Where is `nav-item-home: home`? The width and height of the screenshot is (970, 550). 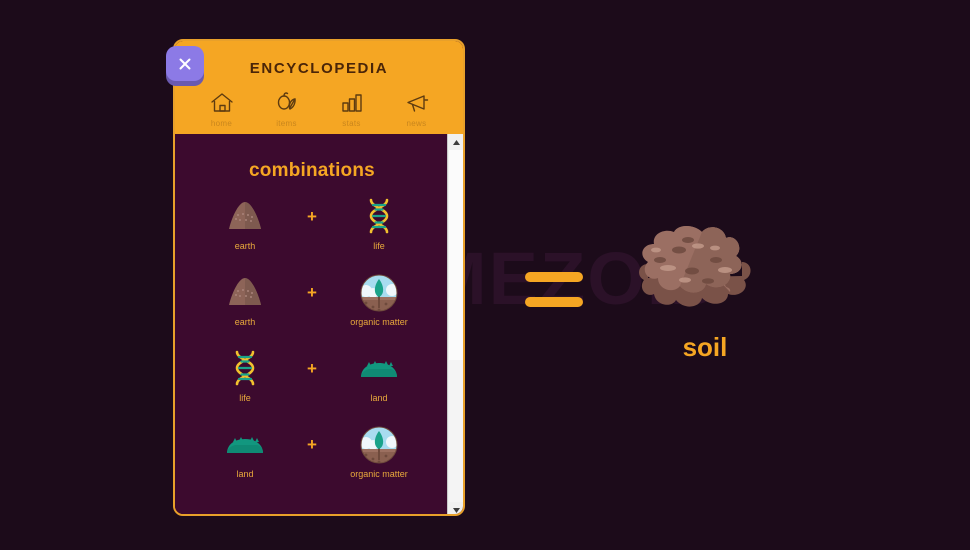 nav-item-home: home is located at coordinates (222, 109).